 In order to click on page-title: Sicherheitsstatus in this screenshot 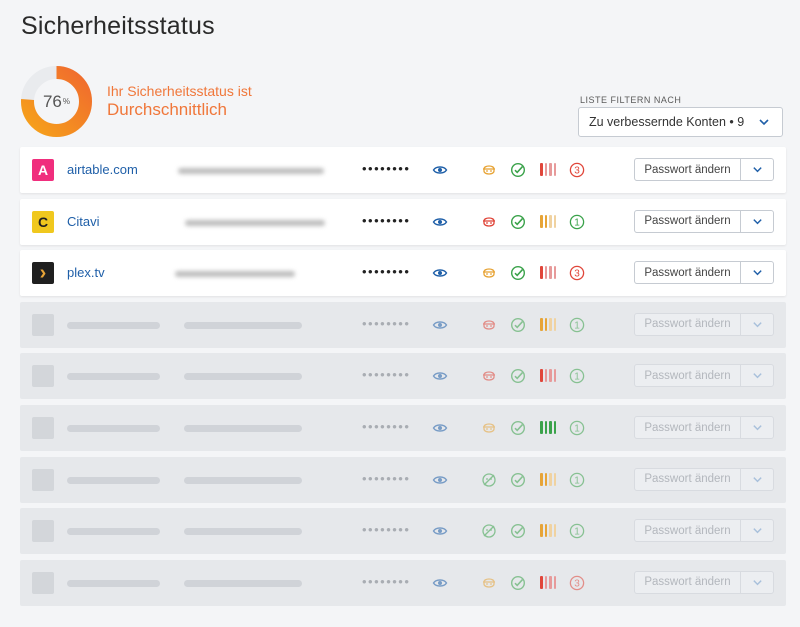, I will do `click(118, 26)`.